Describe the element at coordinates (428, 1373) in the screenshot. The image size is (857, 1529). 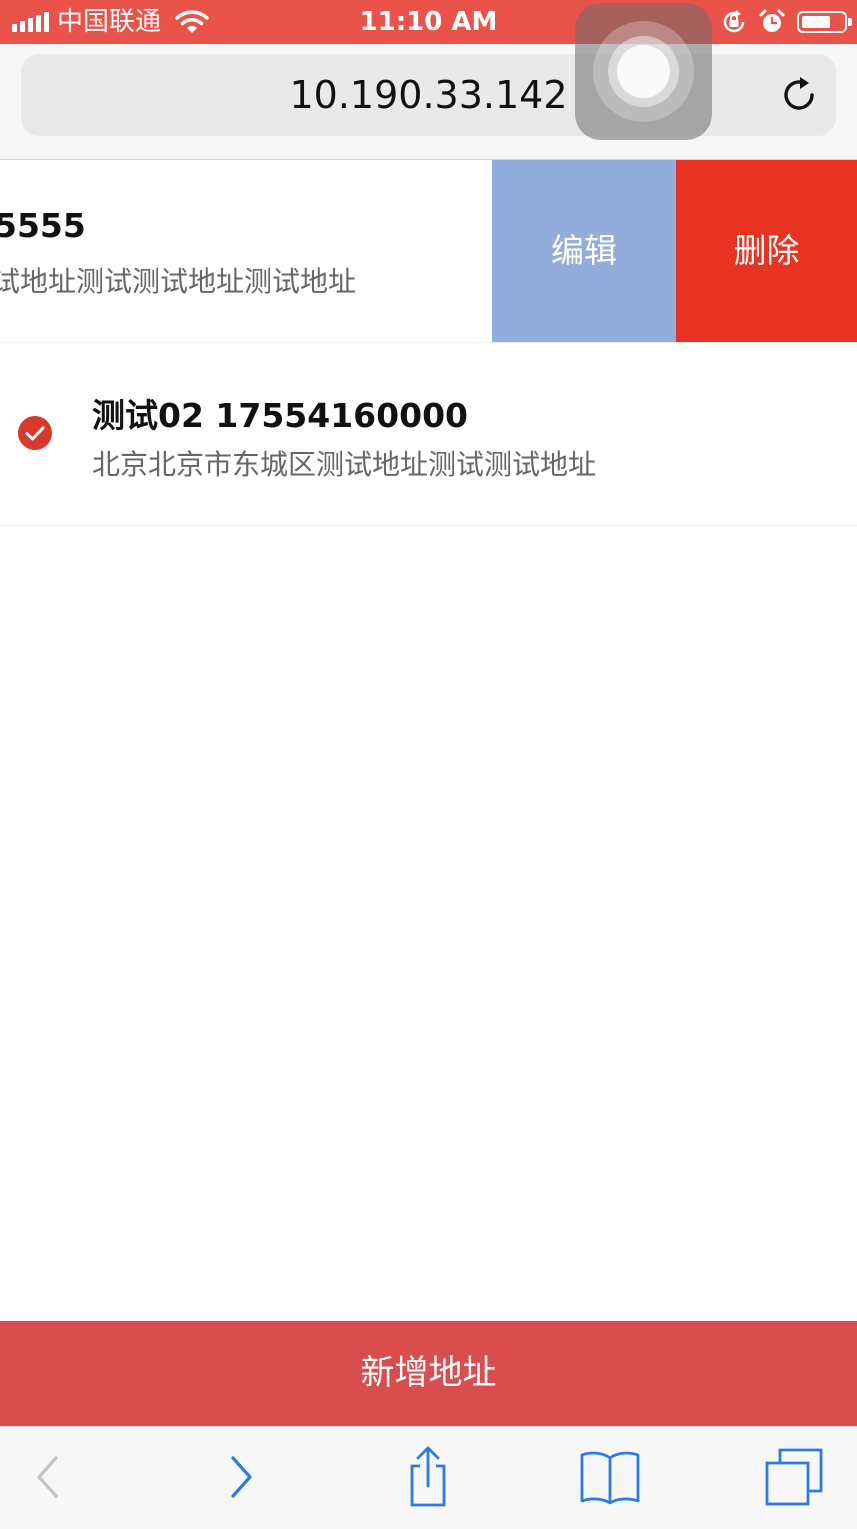
I see `add-address-button: 新增地址` at that location.